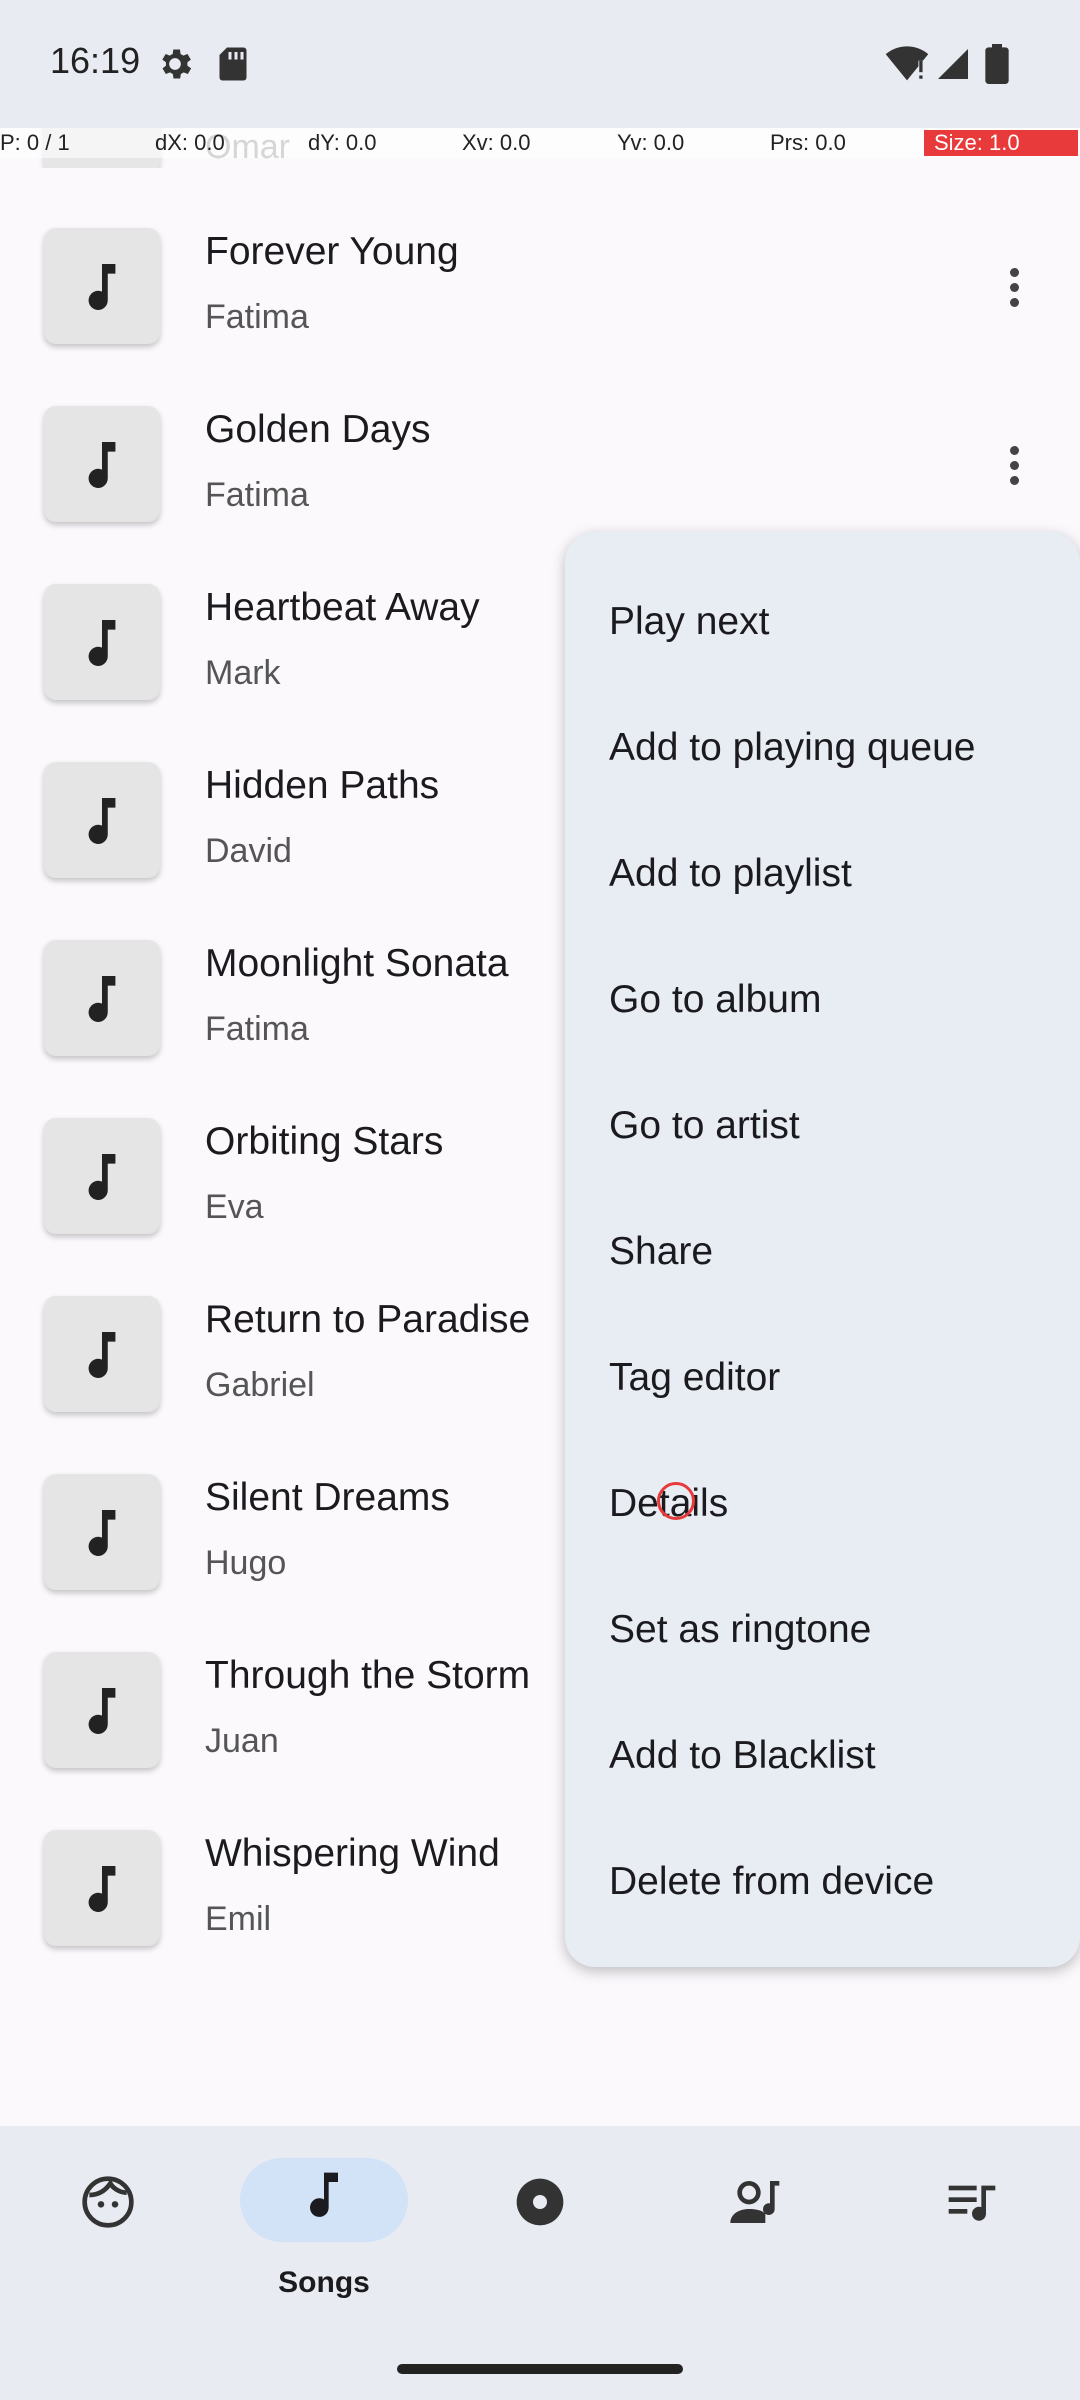  I want to click on song-title: Whispering Wind, so click(352, 1853).